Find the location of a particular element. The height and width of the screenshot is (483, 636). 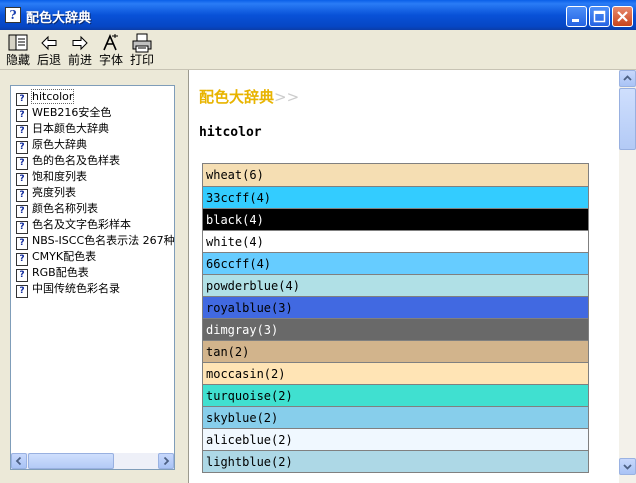

back-label: 后退 is located at coordinates (48, 60).